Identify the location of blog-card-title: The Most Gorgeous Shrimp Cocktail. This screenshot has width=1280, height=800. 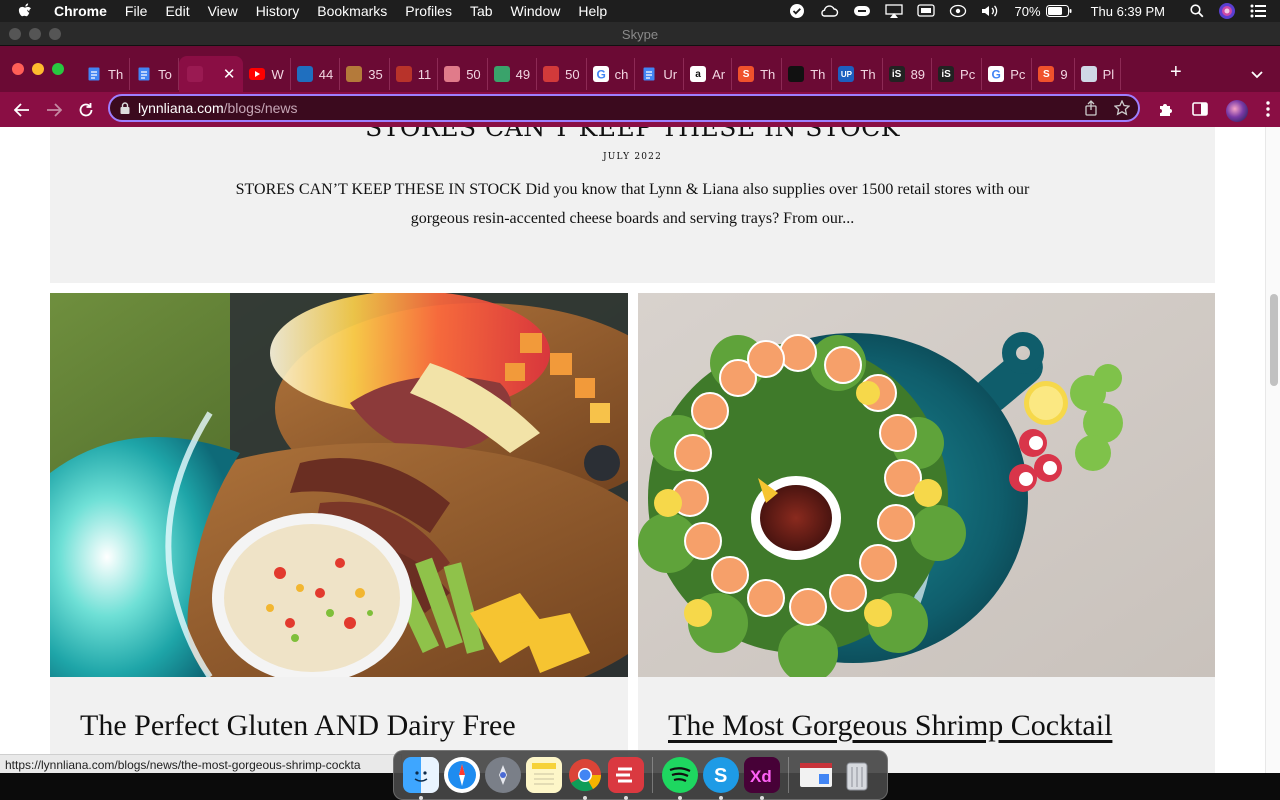
(890, 726).